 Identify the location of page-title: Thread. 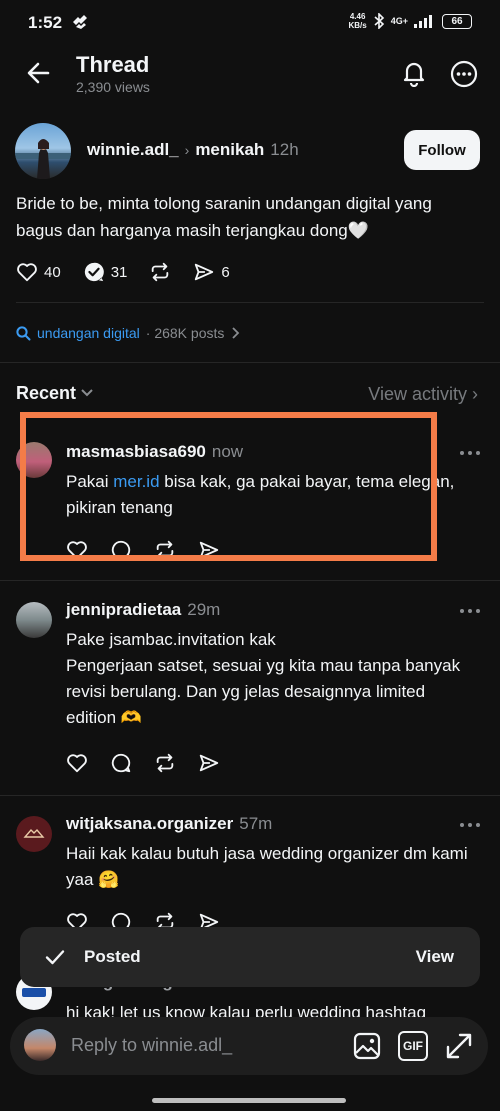
(113, 64).